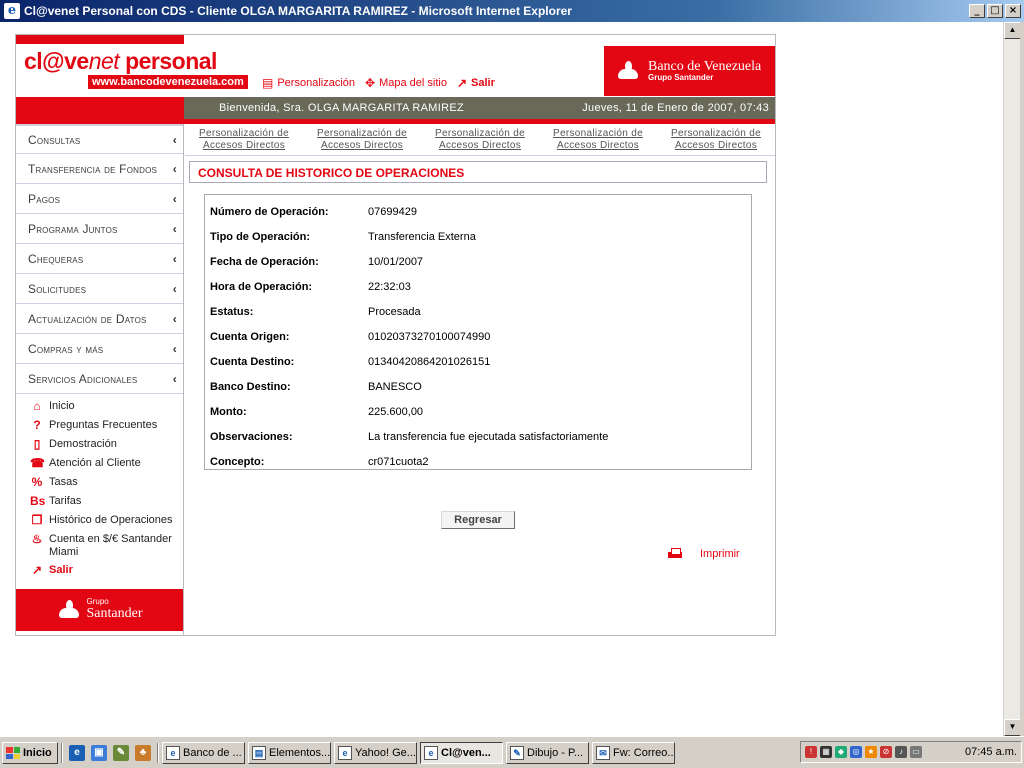 Image resolution: width=1024 pixels, height=768 pixels. Describe the element at coordinates (106, 485) in the screenshot. I see `sublink-tasas: % Tasas` at that location.